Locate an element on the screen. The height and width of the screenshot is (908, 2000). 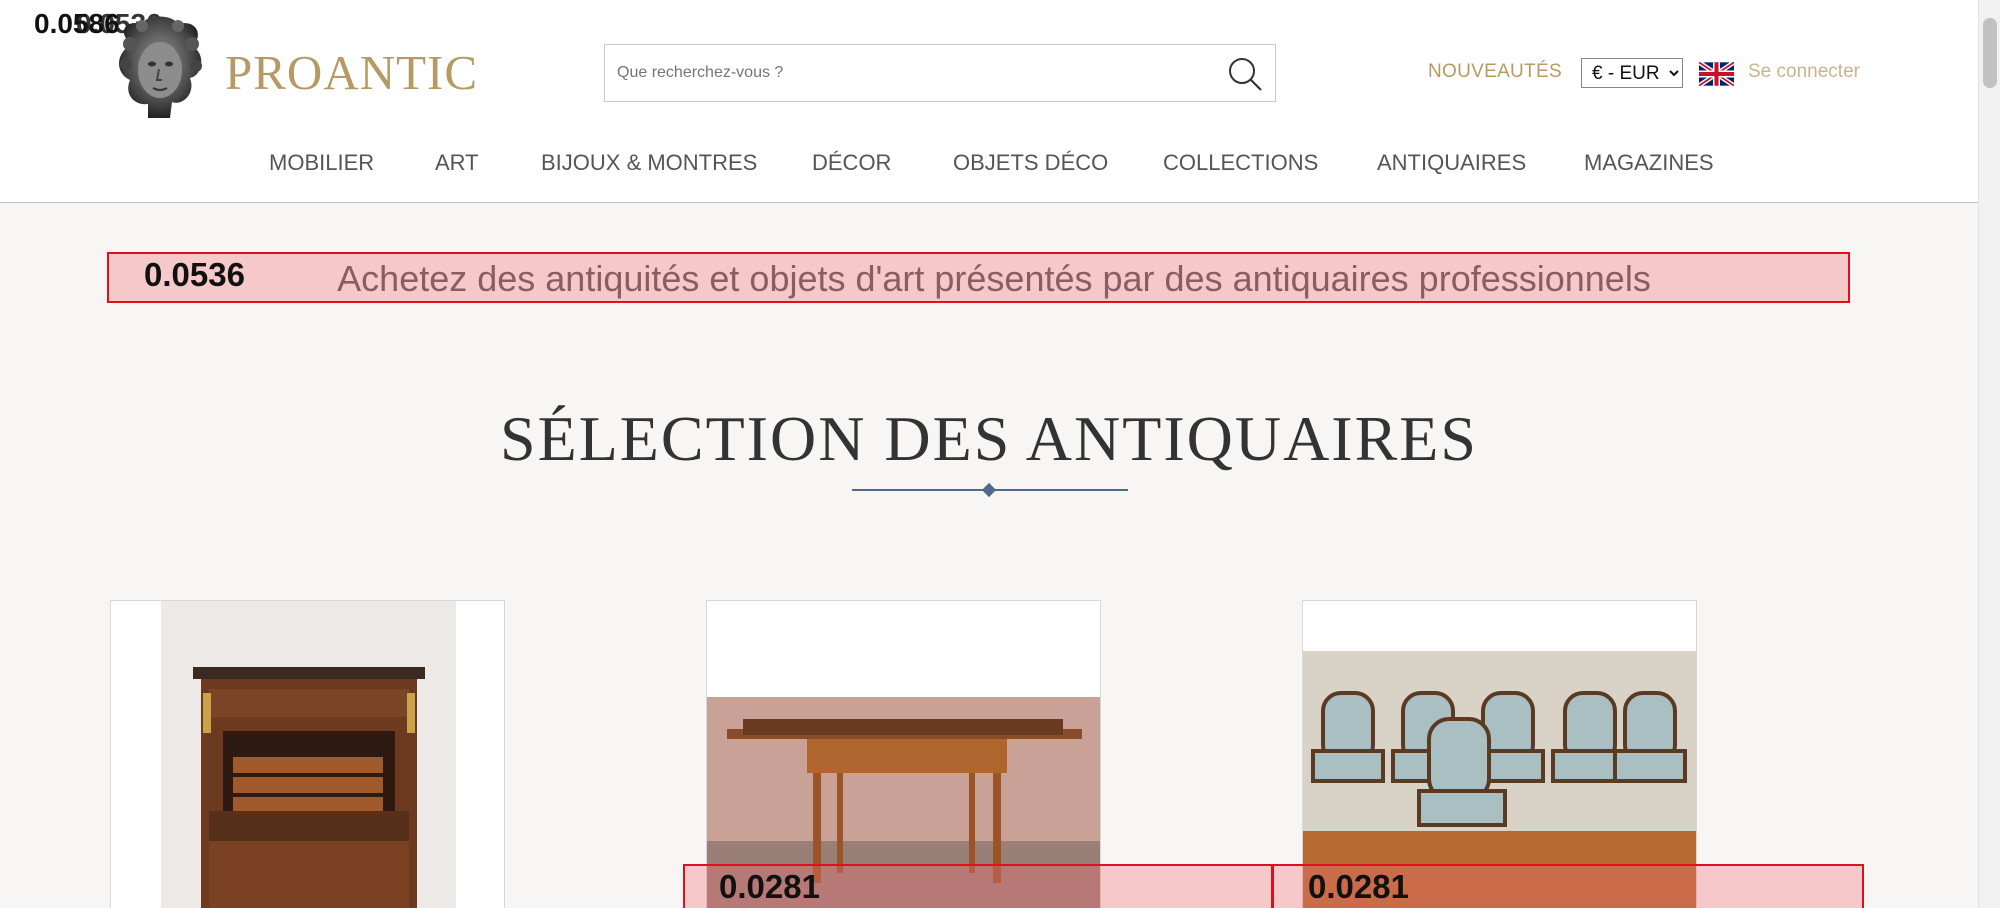
nav-item-mobilier: MOBILIER is located at coordinates (321, 163).